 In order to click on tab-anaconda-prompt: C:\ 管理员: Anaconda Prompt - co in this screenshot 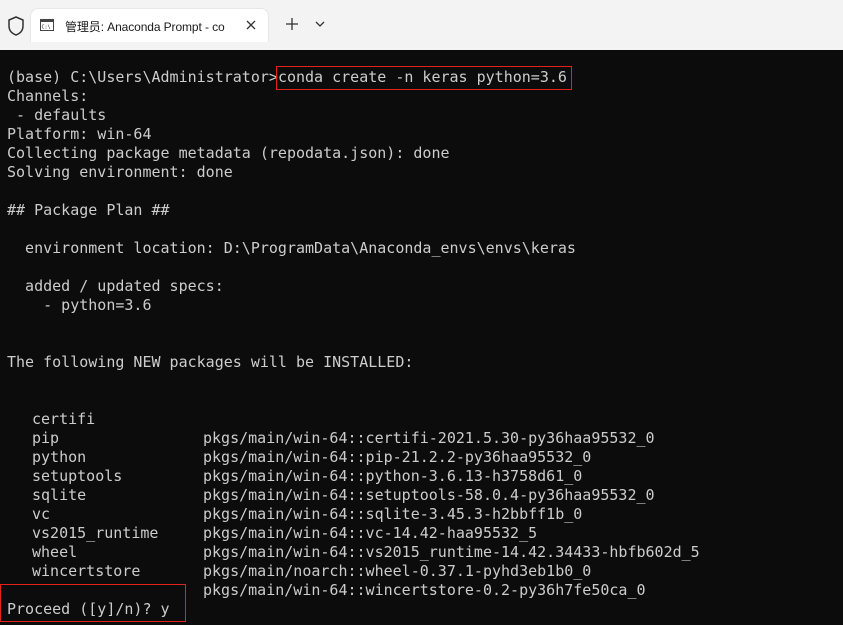, I will do `click(149, 25)`.